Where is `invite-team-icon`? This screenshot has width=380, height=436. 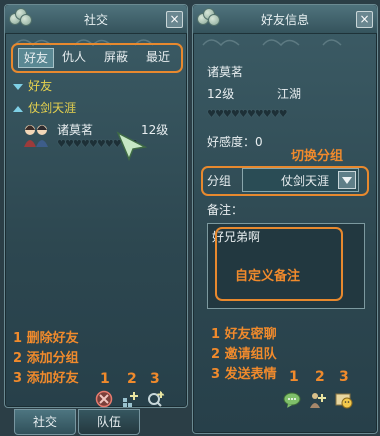
invite-team-icon is located at coordinates (318, 400).